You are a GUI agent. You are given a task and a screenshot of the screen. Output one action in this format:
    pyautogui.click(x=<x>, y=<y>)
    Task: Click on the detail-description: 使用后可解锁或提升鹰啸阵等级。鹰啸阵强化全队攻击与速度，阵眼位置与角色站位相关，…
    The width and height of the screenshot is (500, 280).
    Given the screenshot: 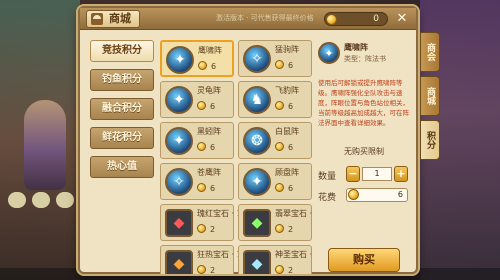 What is the action you would take?
    pyautogui.click(x=363, y=103)
    